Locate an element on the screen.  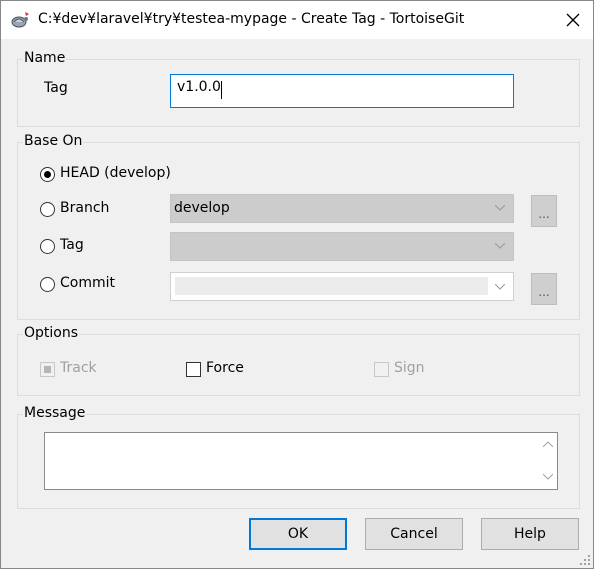
close-button is located at coordinates (573, 20).